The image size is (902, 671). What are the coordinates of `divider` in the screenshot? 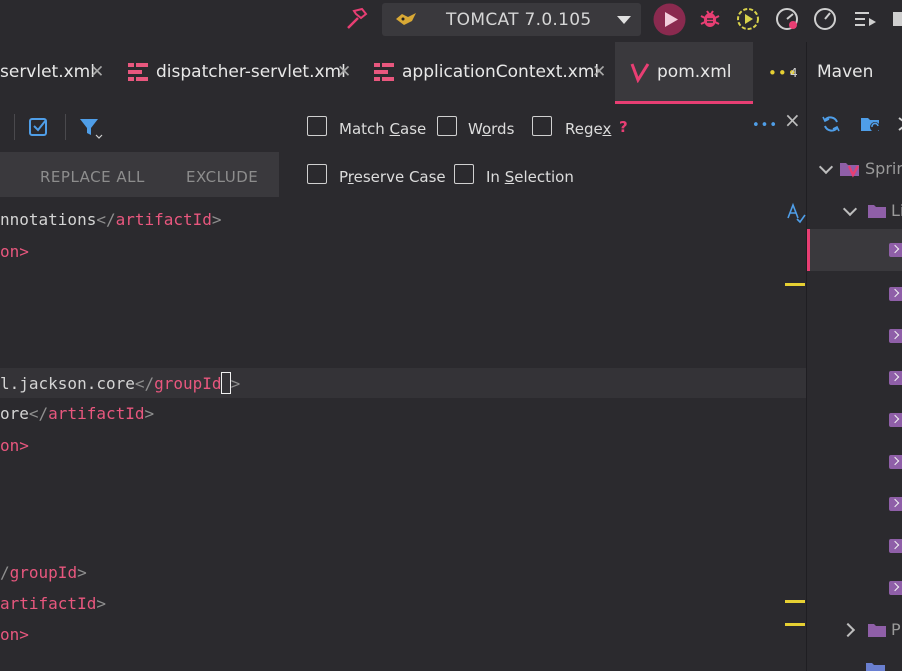 It's located at (14, 127).